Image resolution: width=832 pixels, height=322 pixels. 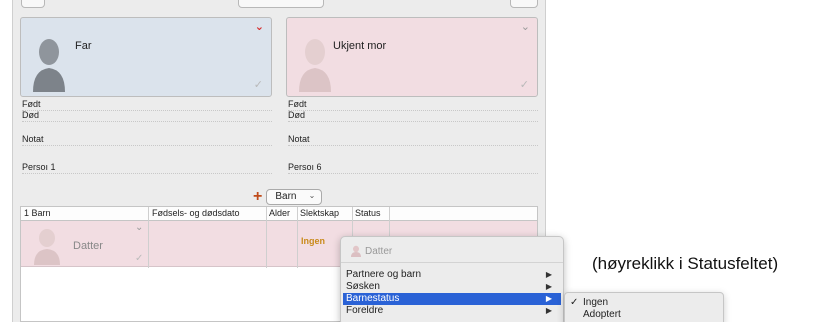 I want to click on father-person-id: Persoı 1, so click(x=147, y=168).